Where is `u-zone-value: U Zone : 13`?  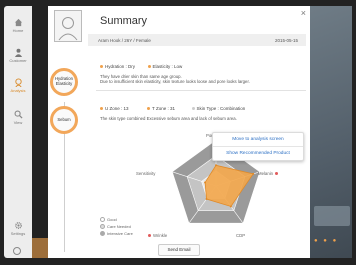 u-zone-value: U Zone : 13 is located at coordinates (117, 108).